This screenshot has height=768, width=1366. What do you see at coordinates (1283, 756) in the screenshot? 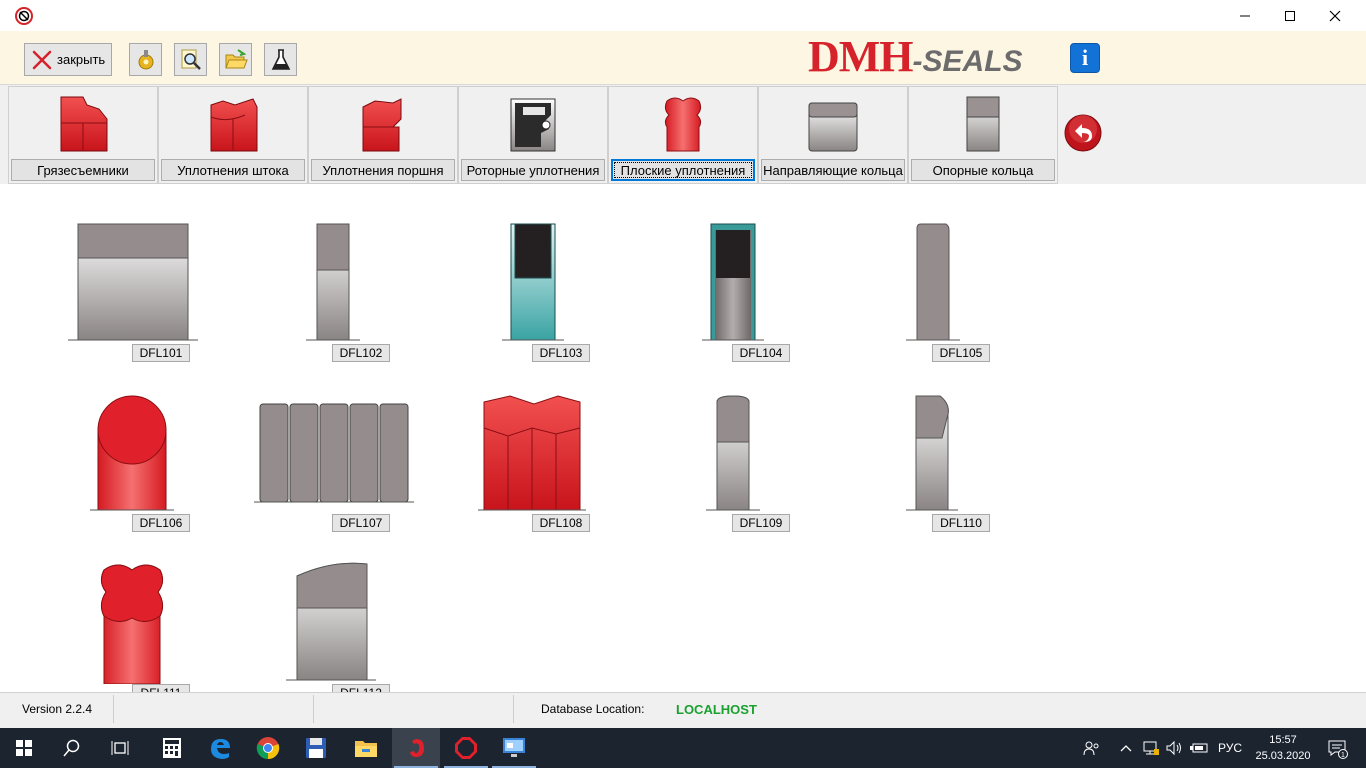
I see `clock-date: 25.03.2020` at bounding box center [1283, 756].